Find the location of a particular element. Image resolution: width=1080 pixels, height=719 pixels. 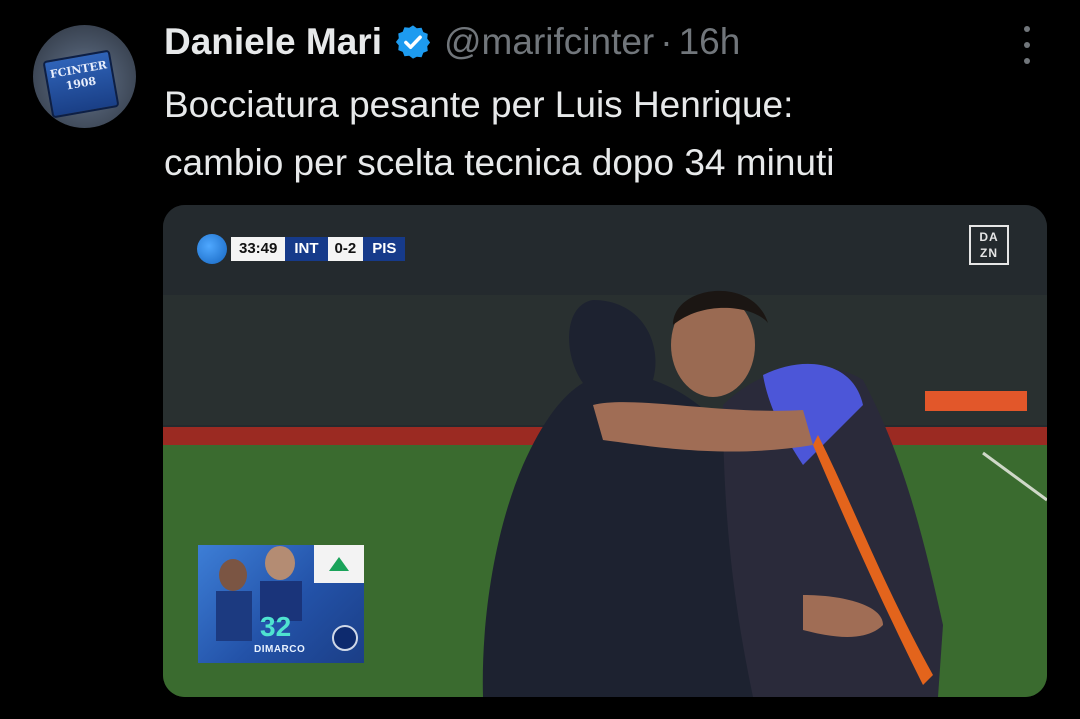

tweet-header: Daniele Mari @marifcinter · 16h is located at coordinates (452, 42).